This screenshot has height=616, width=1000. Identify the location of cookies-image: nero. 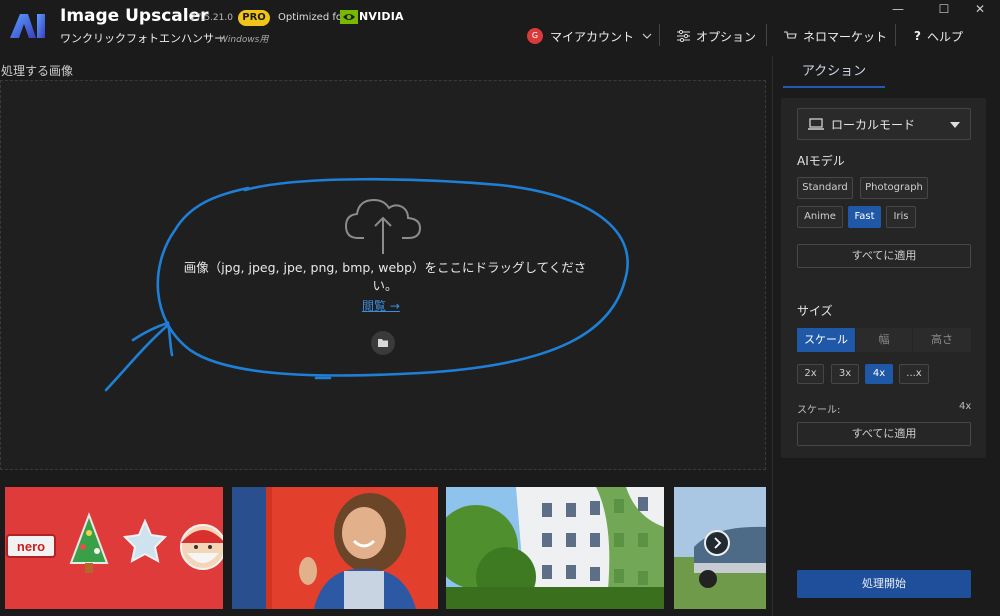
(114, 548).